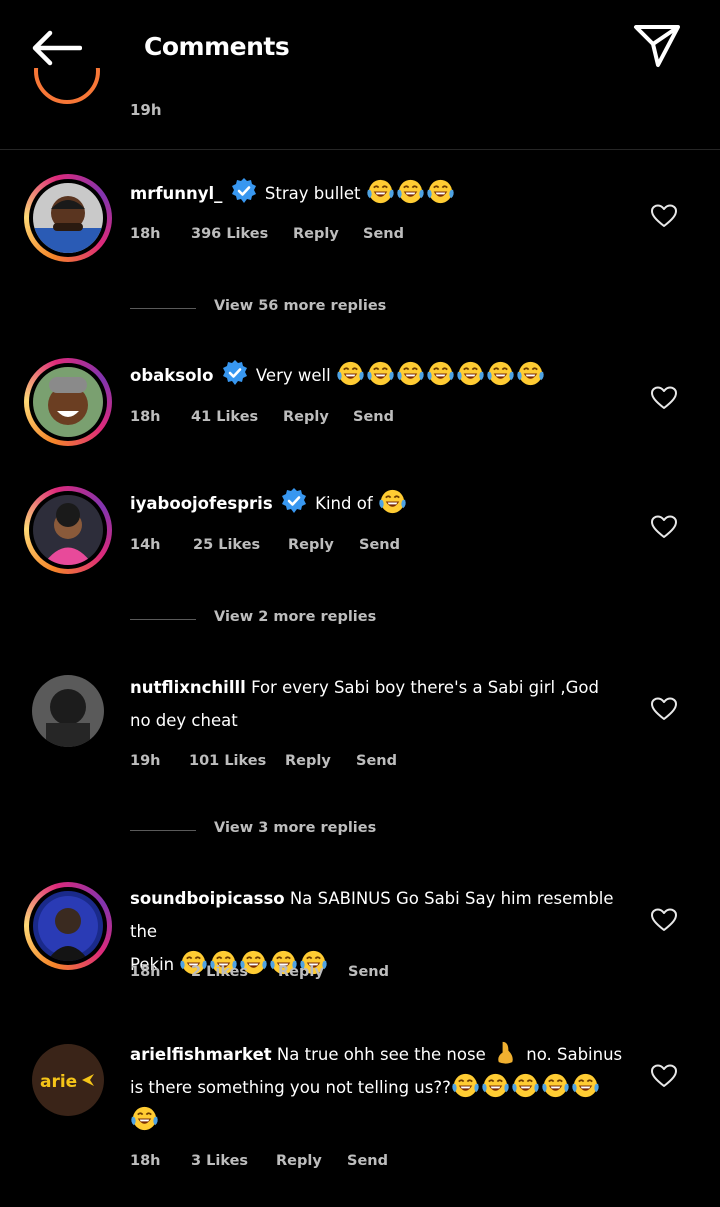 The height and width of the screenshot is (1207, 720). What do you see at coordinates (224, 417) in the screenshot?
I see `likes-count: 41 Likes` at bounding box center [224, 417].